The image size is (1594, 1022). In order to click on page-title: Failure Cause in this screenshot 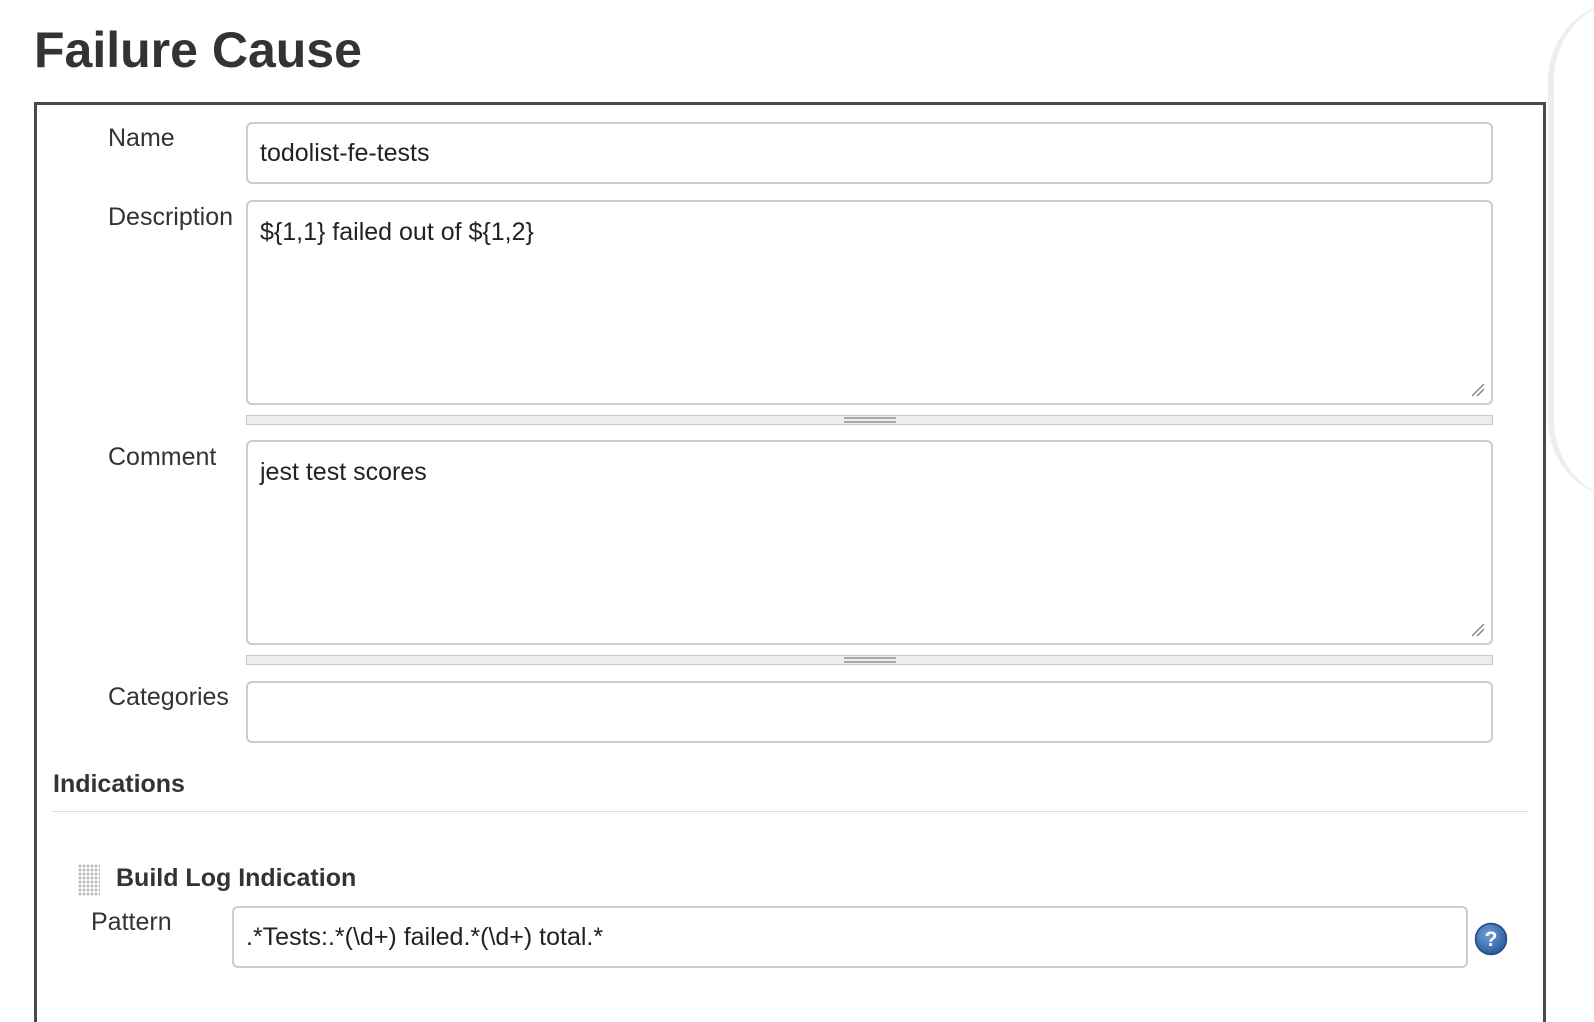, I will do `click(198, 50)`.